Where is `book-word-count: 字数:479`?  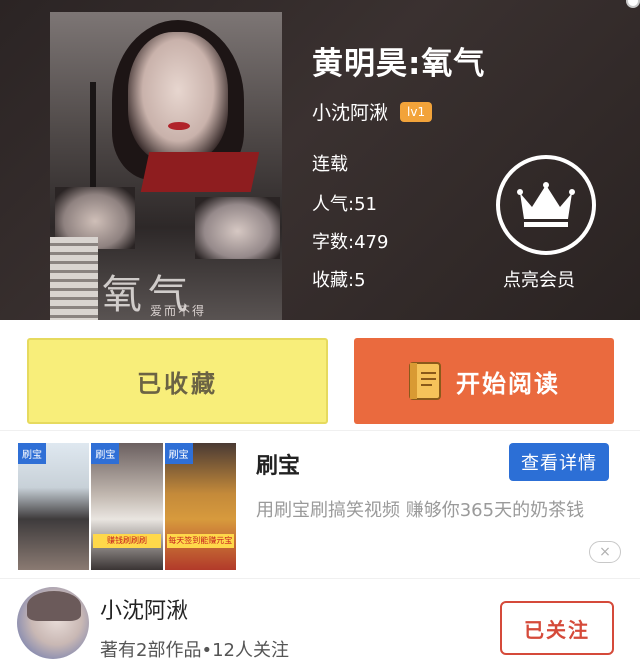 book-word-count: 字数:479 is located at coordinates (350, 242).